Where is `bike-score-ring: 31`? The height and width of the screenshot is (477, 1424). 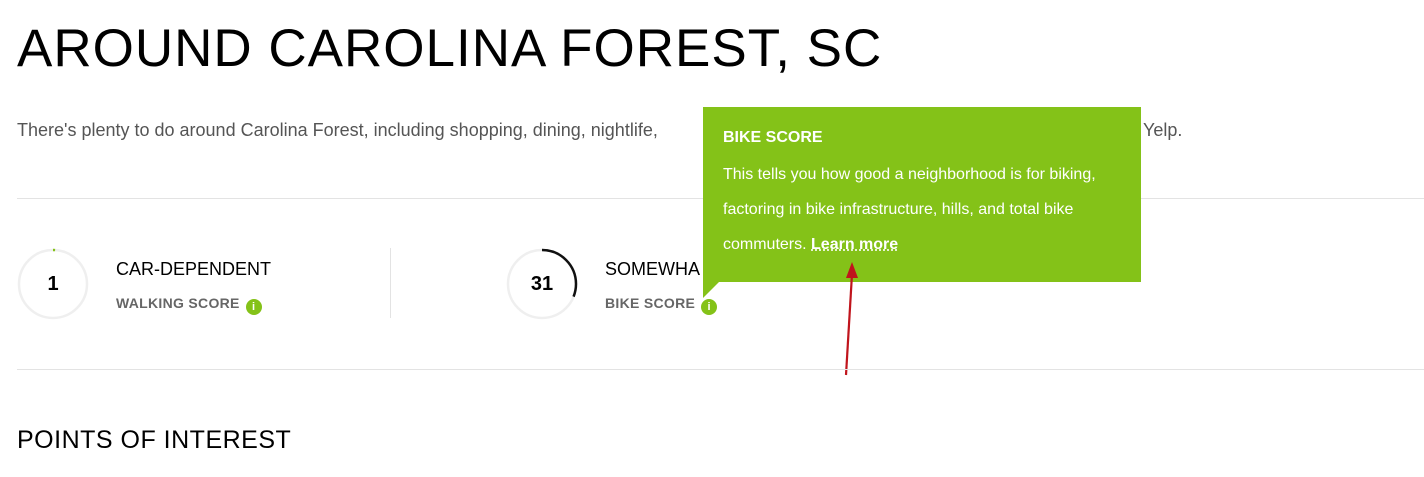
bike-score-ring: 31 is located at coordinates (542, 284).